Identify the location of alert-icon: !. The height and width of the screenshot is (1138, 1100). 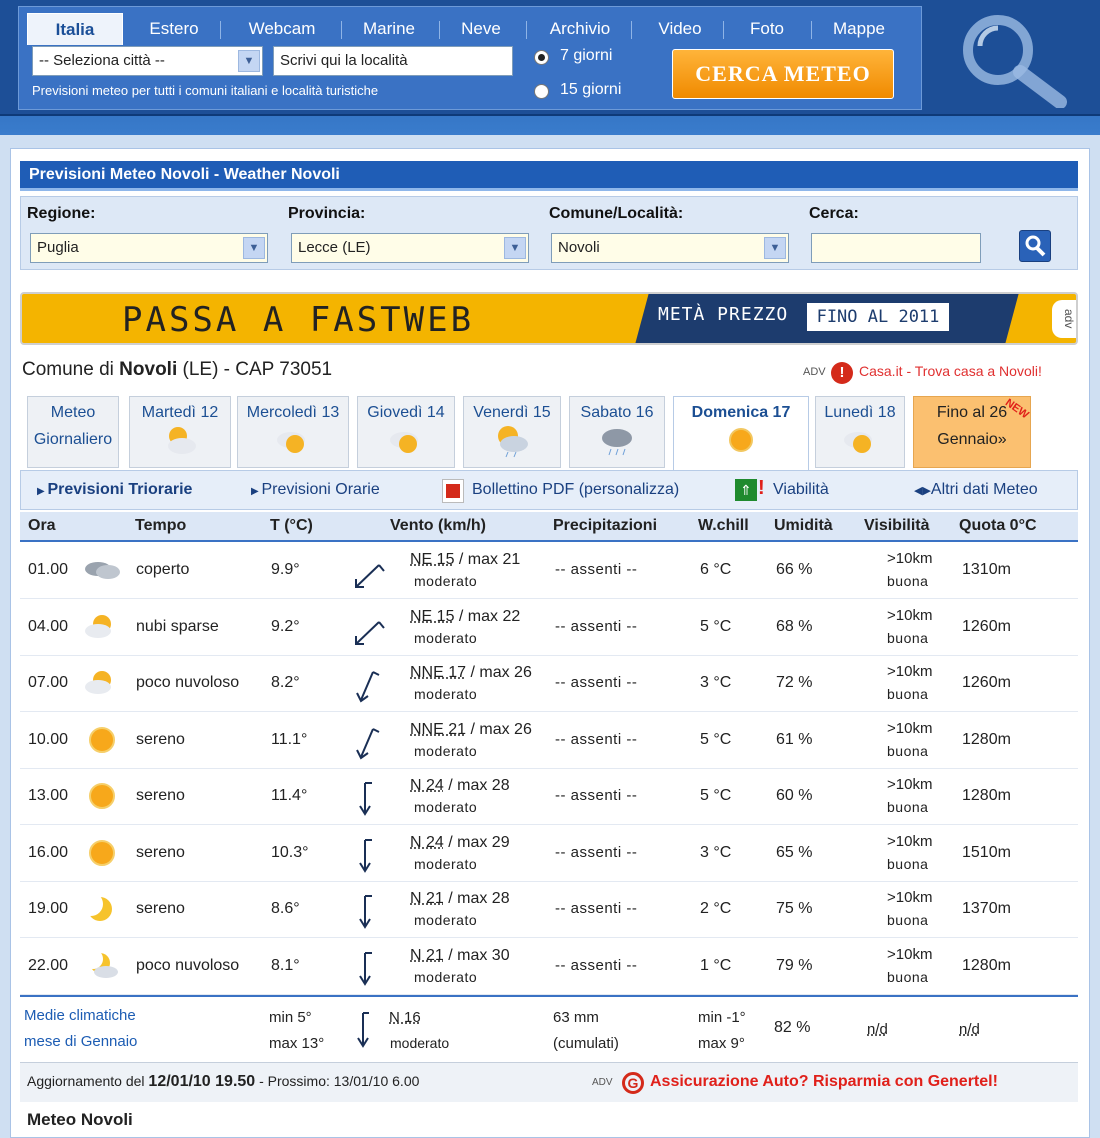
(761, 488).